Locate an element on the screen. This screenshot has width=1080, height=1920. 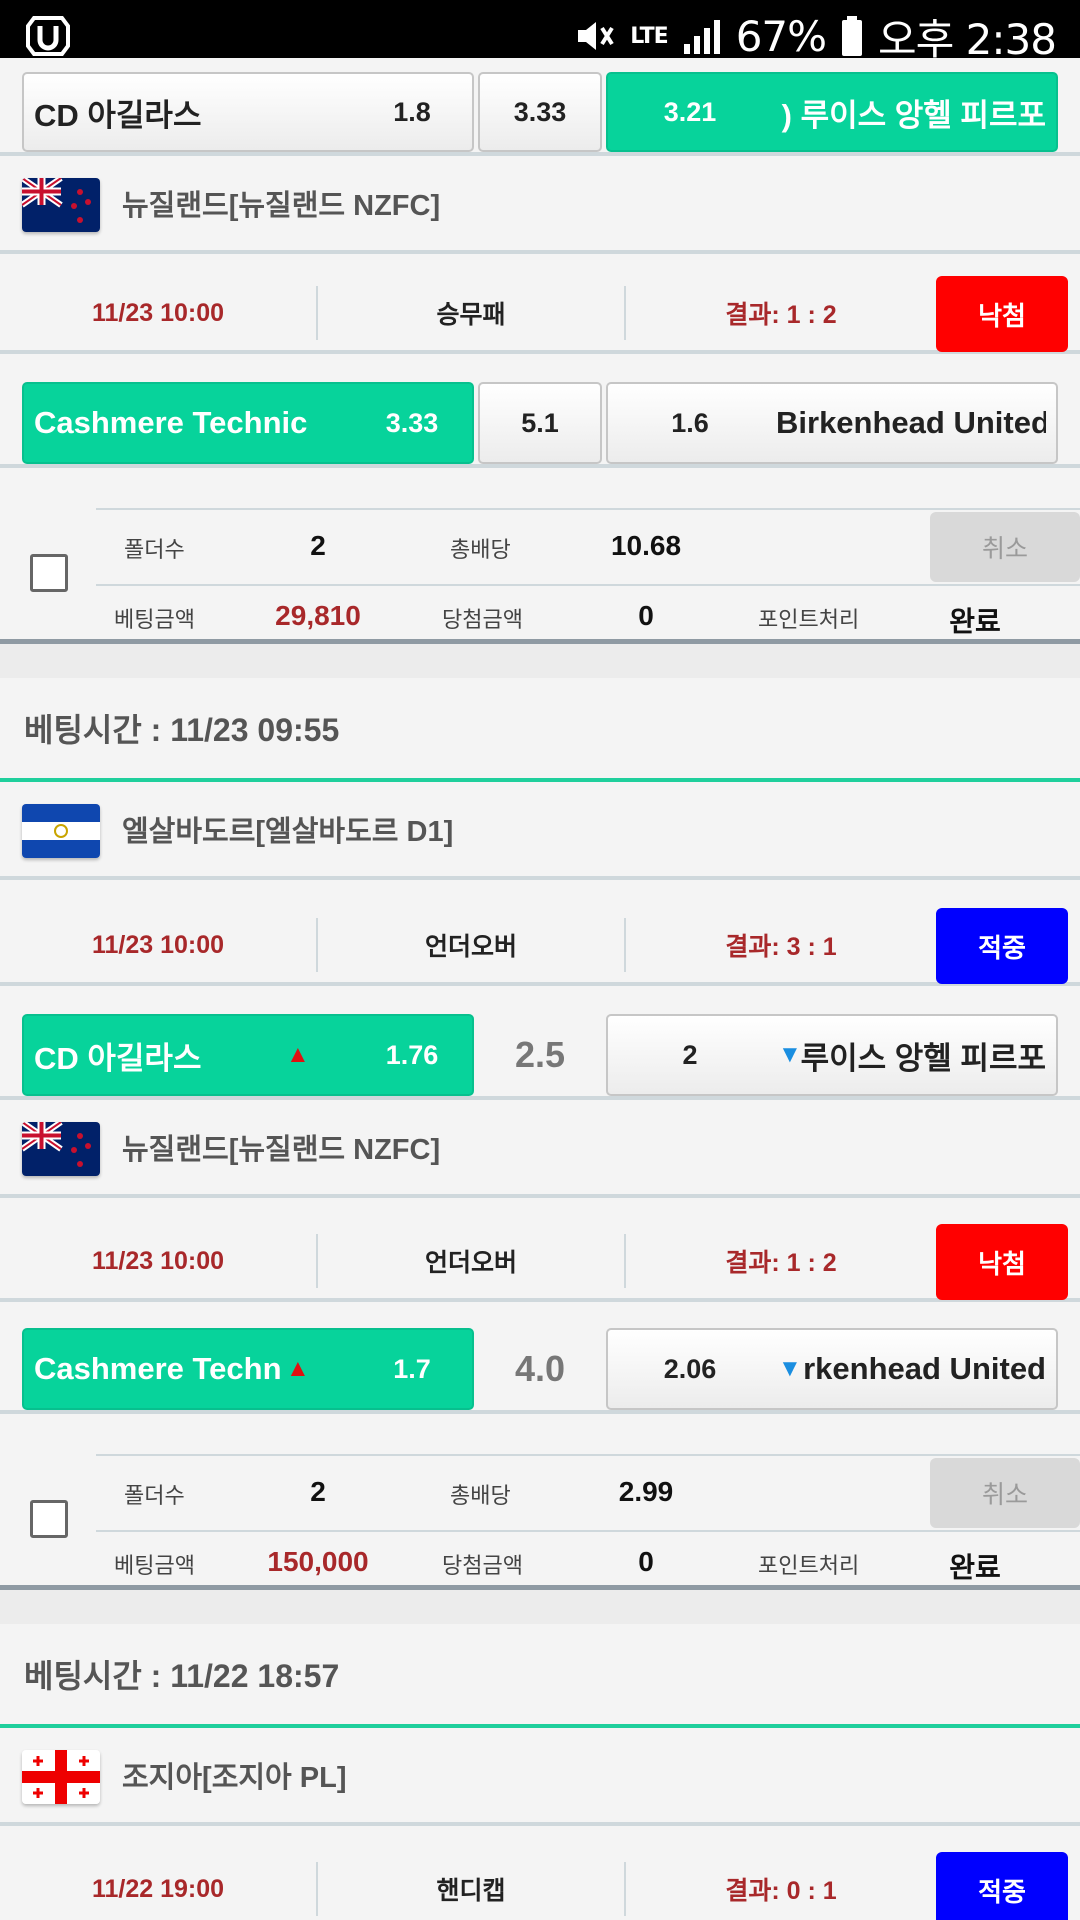
match-result: 결과: 1 : 2 is located at coordinates (781, 1263).